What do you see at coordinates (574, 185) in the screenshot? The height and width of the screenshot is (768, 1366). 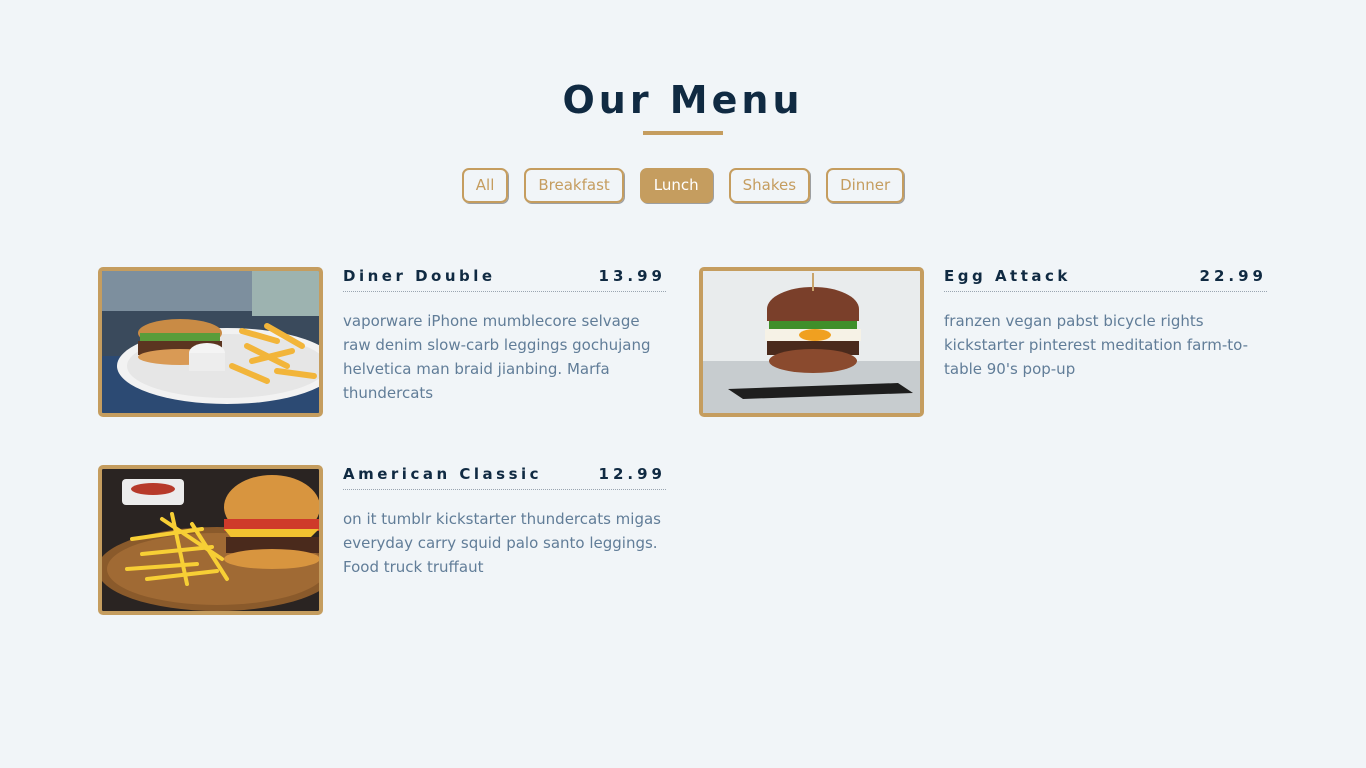 I see `filter-breakfast-button: Breakfast` at bounding box center [574, 185].